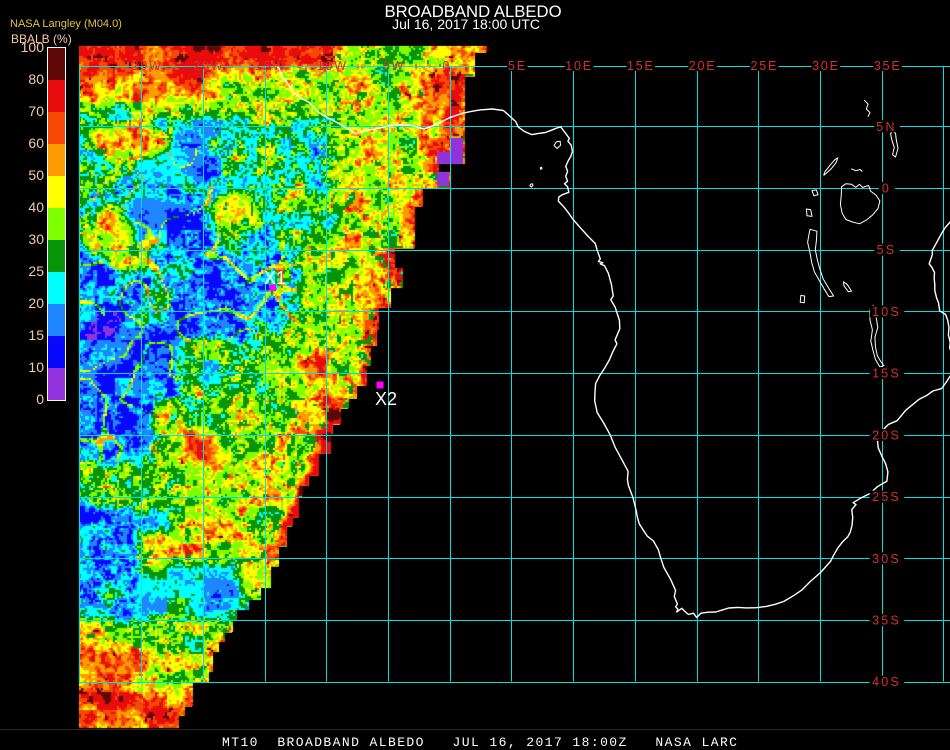  Describe the element at coordinates (36, 335) in the screenshot. I see `svg-text: 15` at that location.